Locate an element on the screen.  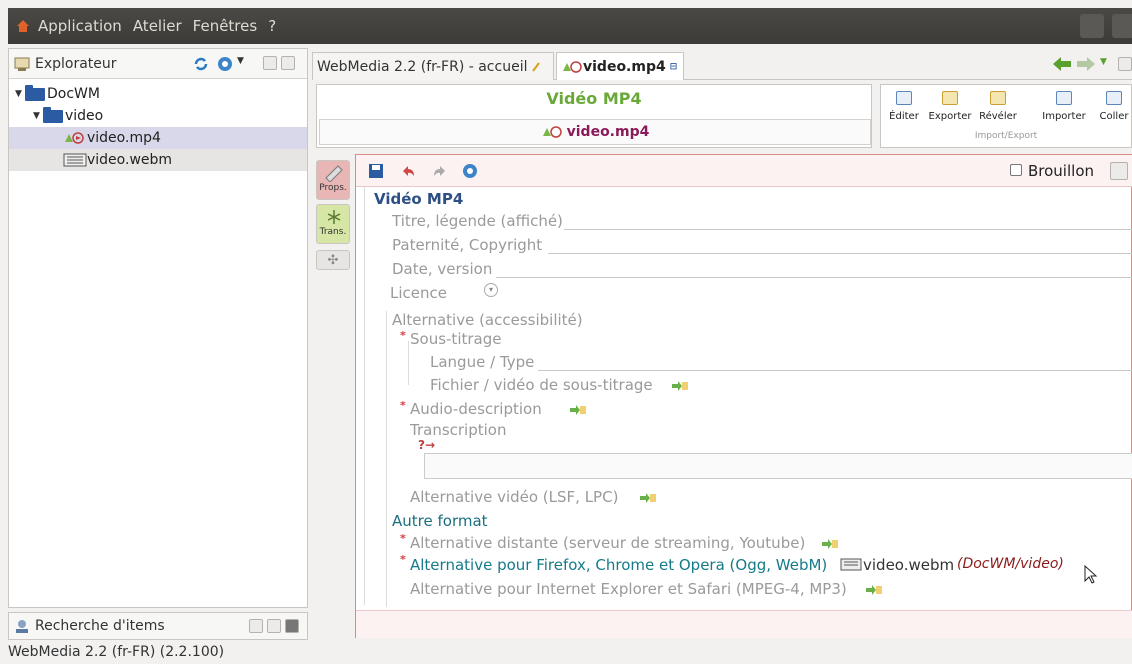
forward-arrow-icon is located at coordinates (1086, 64).